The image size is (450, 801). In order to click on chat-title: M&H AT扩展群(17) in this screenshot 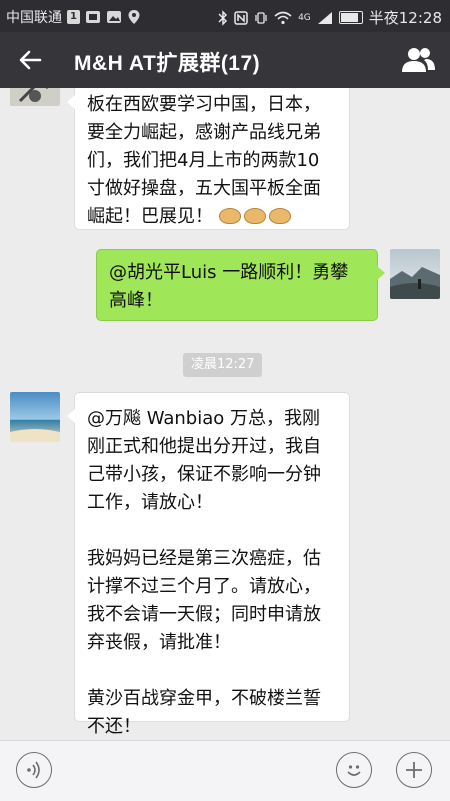, I will do `click(167, 63)`.